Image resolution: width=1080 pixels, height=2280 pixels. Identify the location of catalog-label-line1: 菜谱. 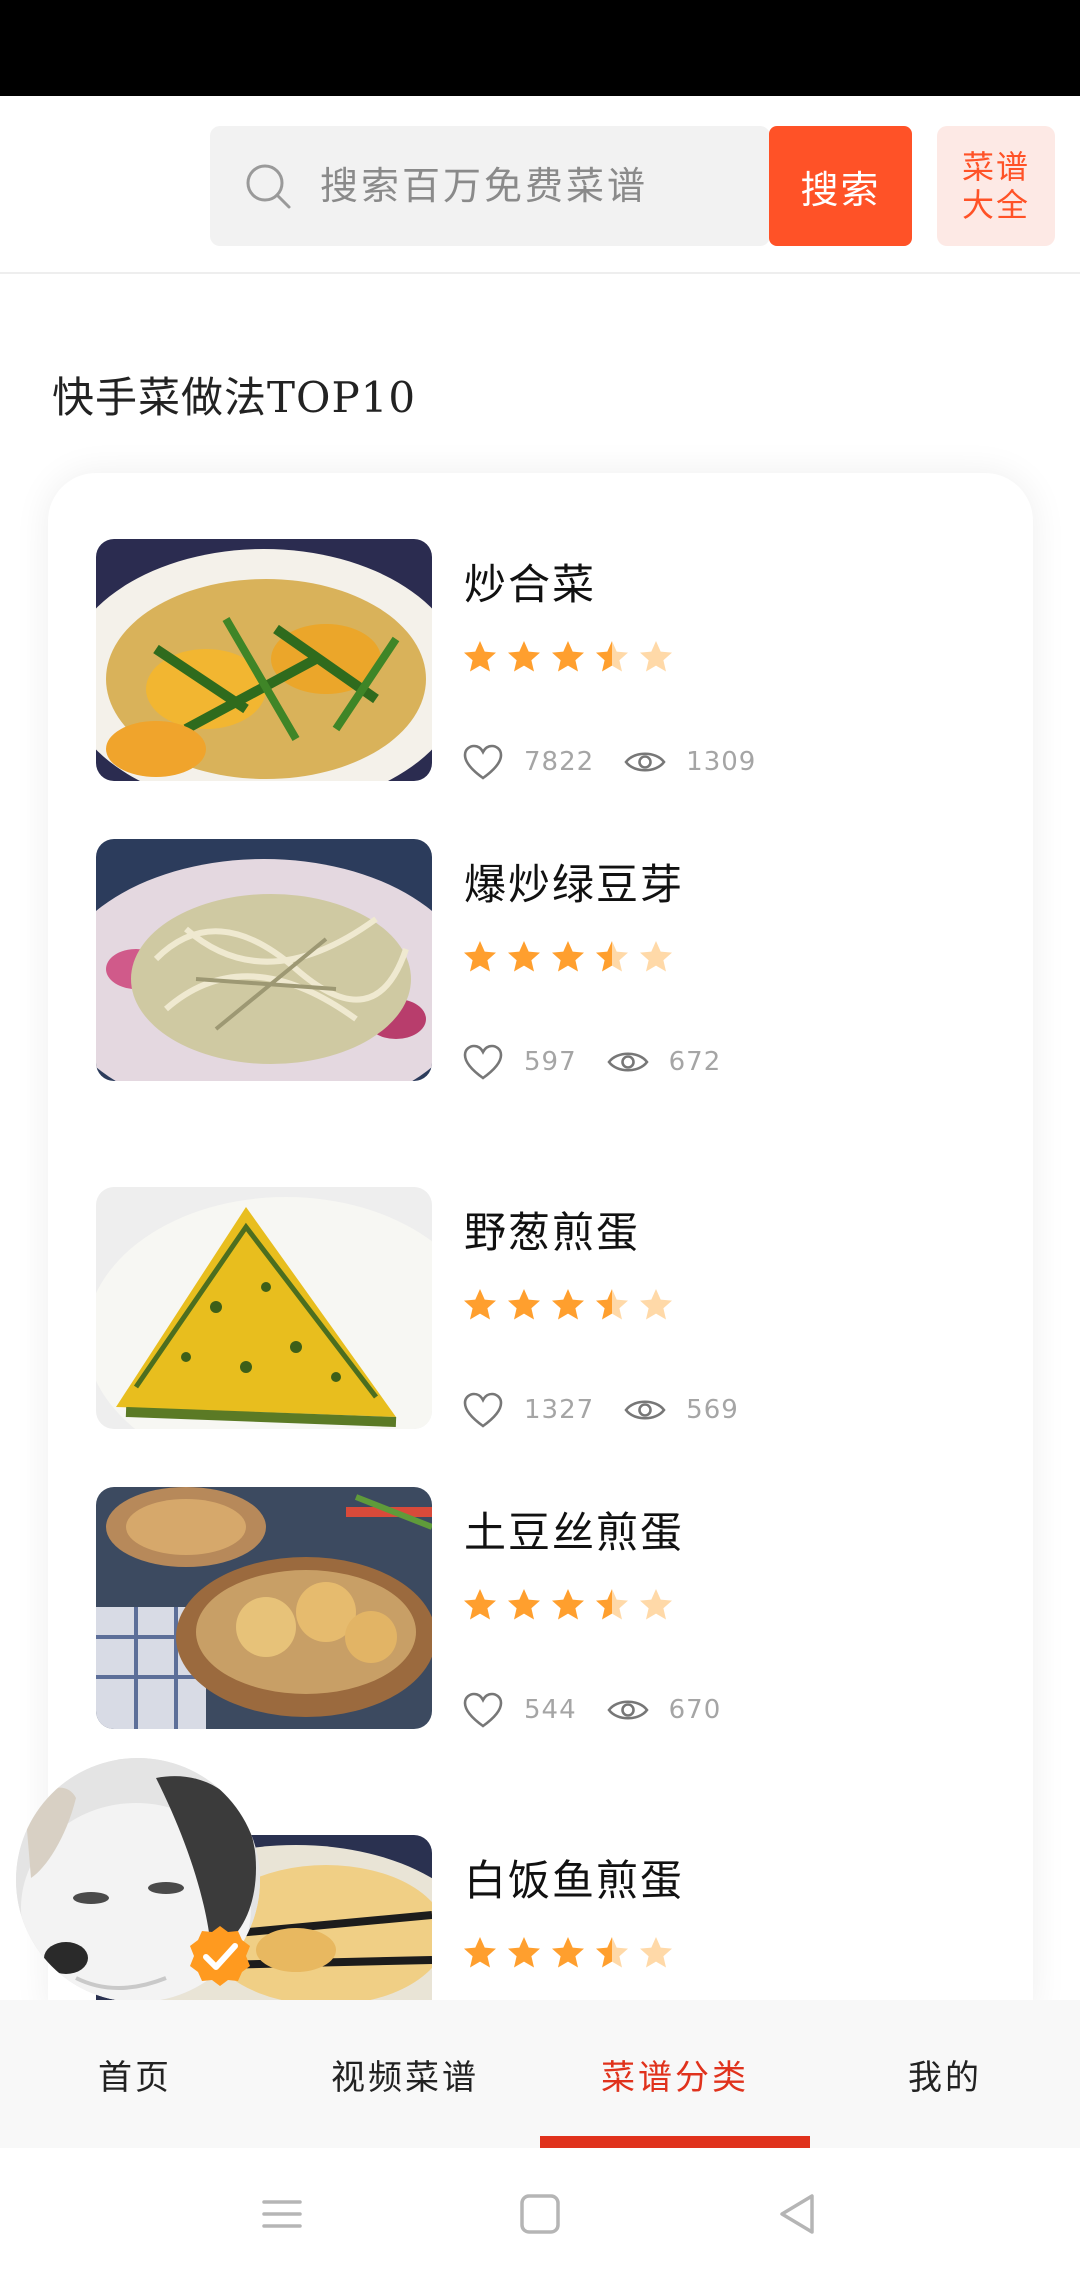
(995, 167).